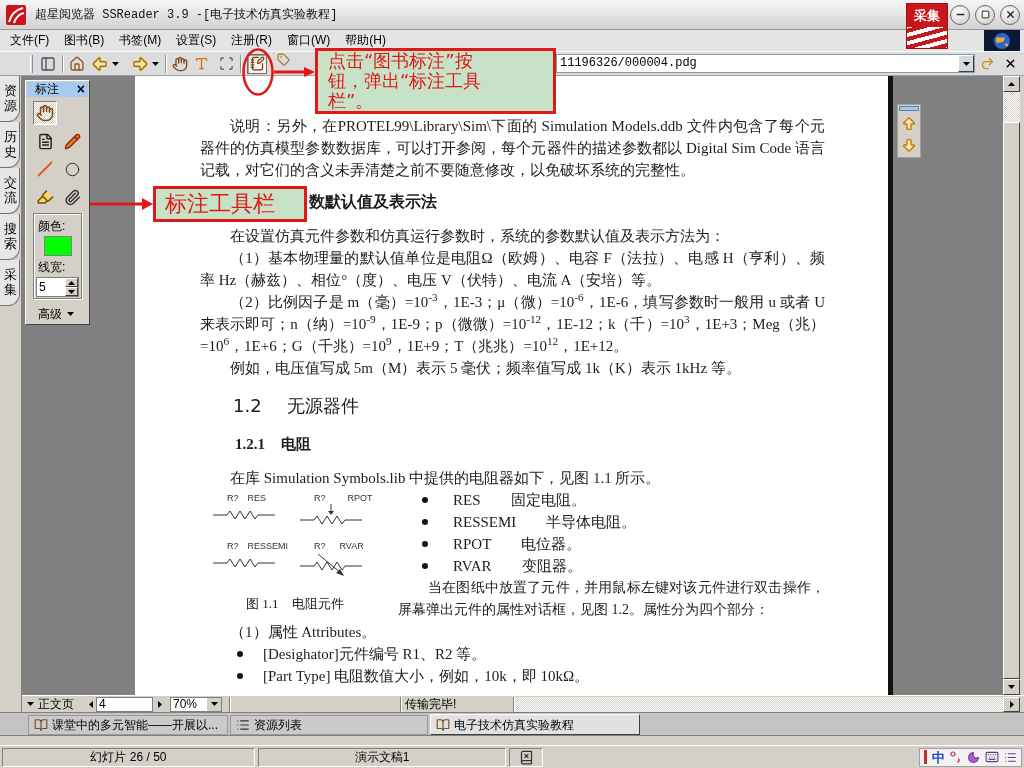 The image size is (1024, 768). What do you see at coordinates (551, 544) in the screenshot?
I see `list-description: 电位器。` at bounding box center [551, 544].